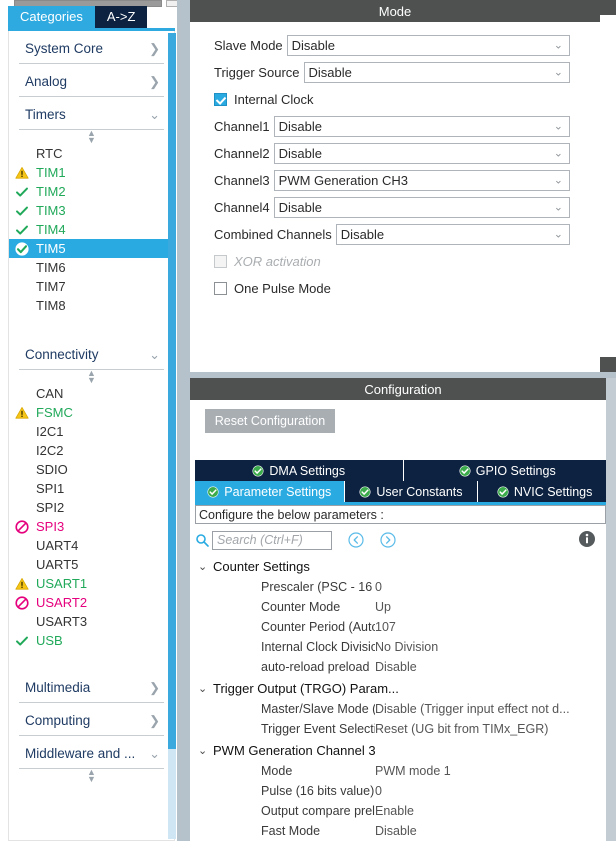 The image size is (616, 841). I want to click on scroll-spinner-connectivity: ▲ ▼, so click(91, 377).